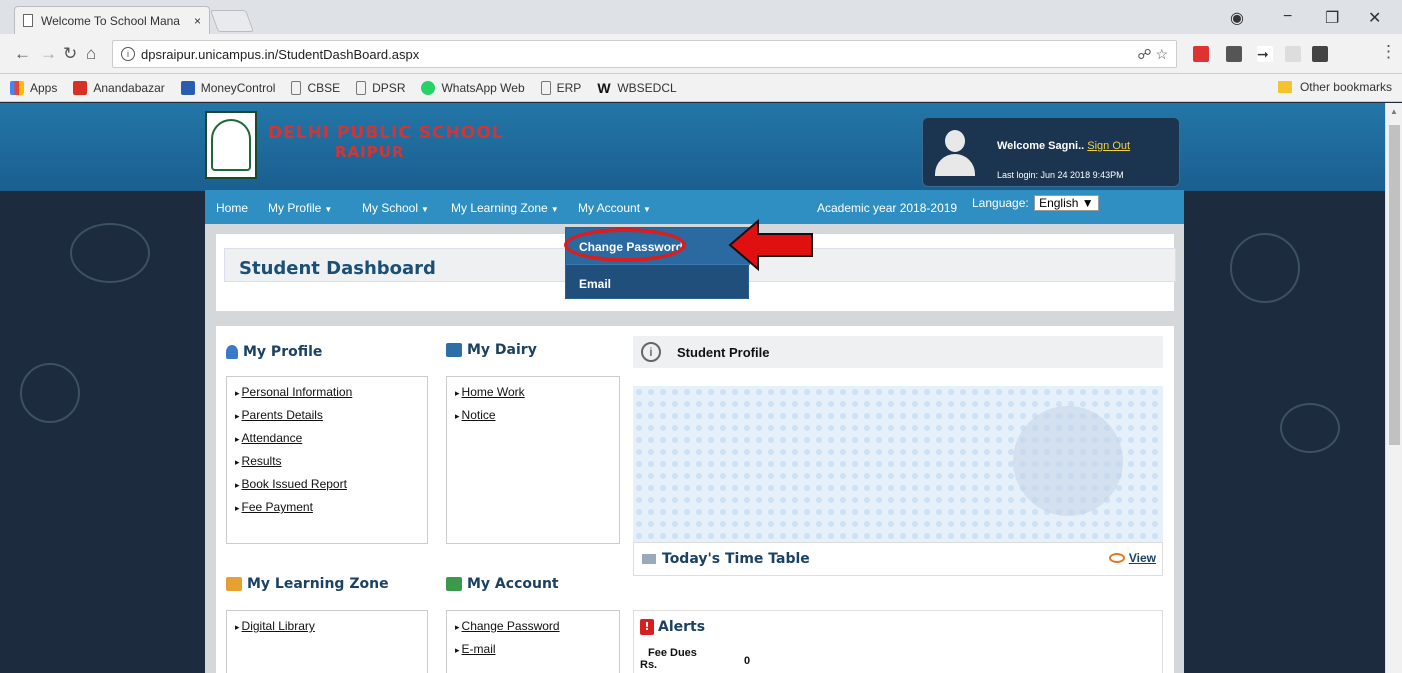 This screenshot has width=1402, height=673. Describe the element at coordinates (337, 268) in the screenshot. I see `page-title: Student Dashboard` at that location.